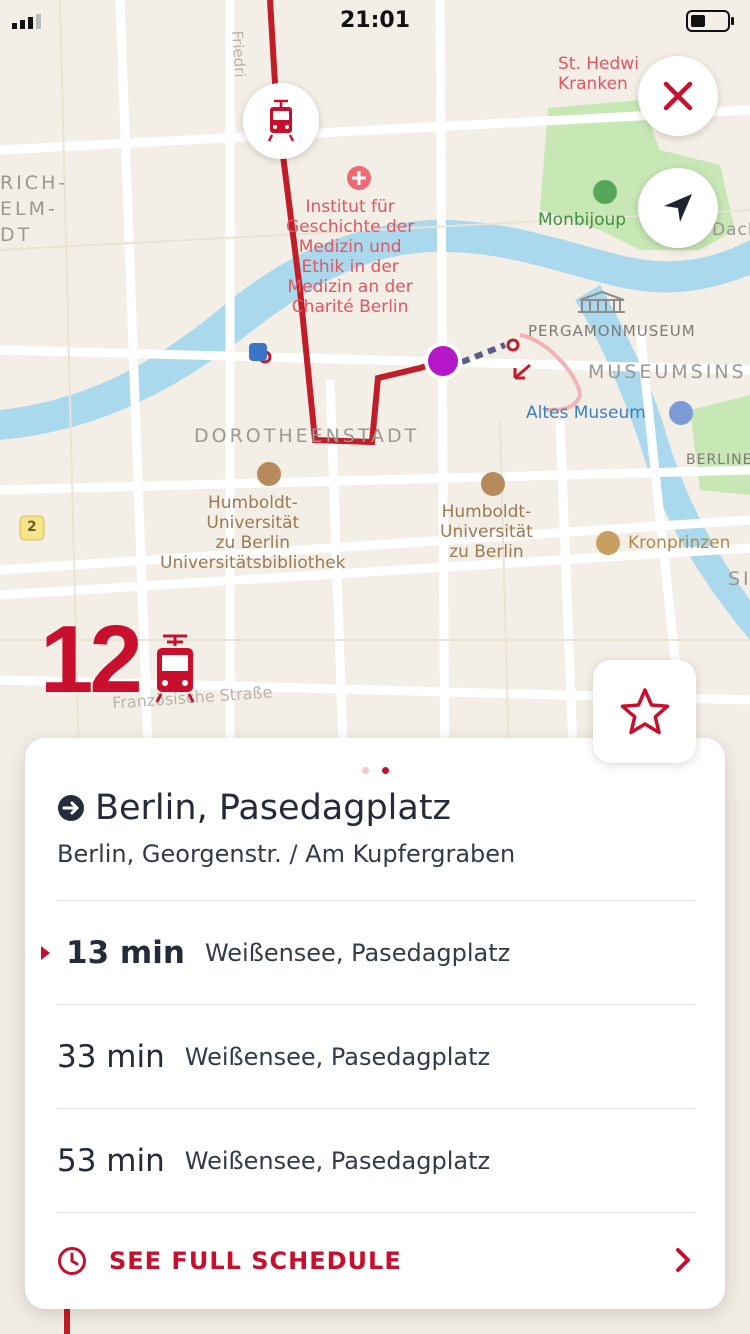 This screenshot has height=1334, width=750. Describe the element at coordinates (679, 543) in the screenshot. I see `poi-label-kronprinzen: Kronprinzen` at that location.